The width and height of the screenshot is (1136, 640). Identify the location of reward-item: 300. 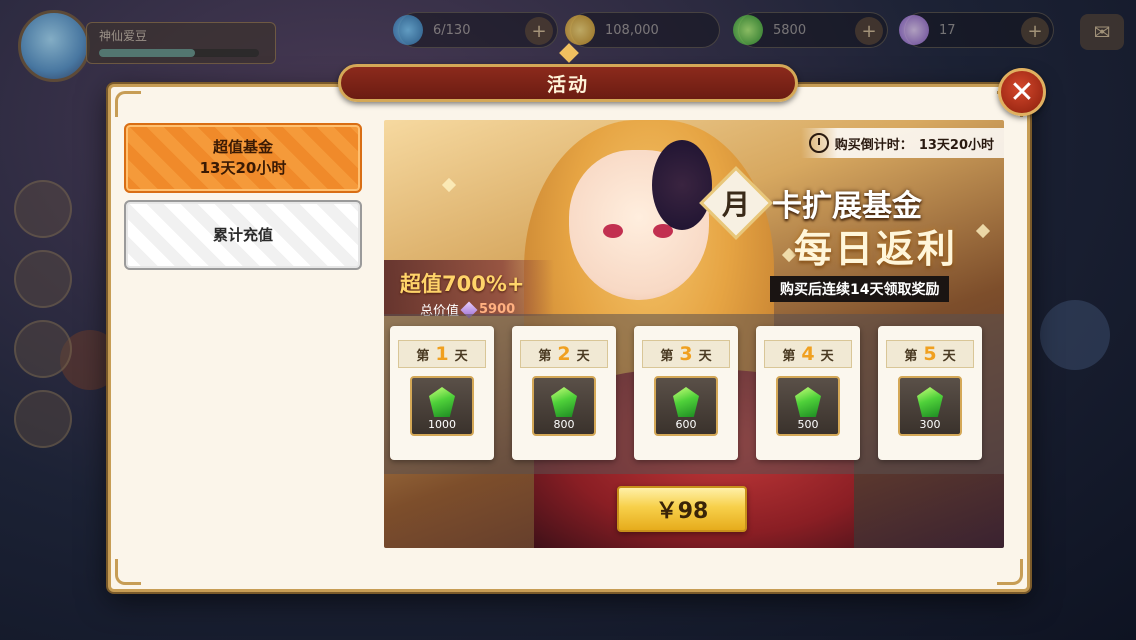
(930, 406).